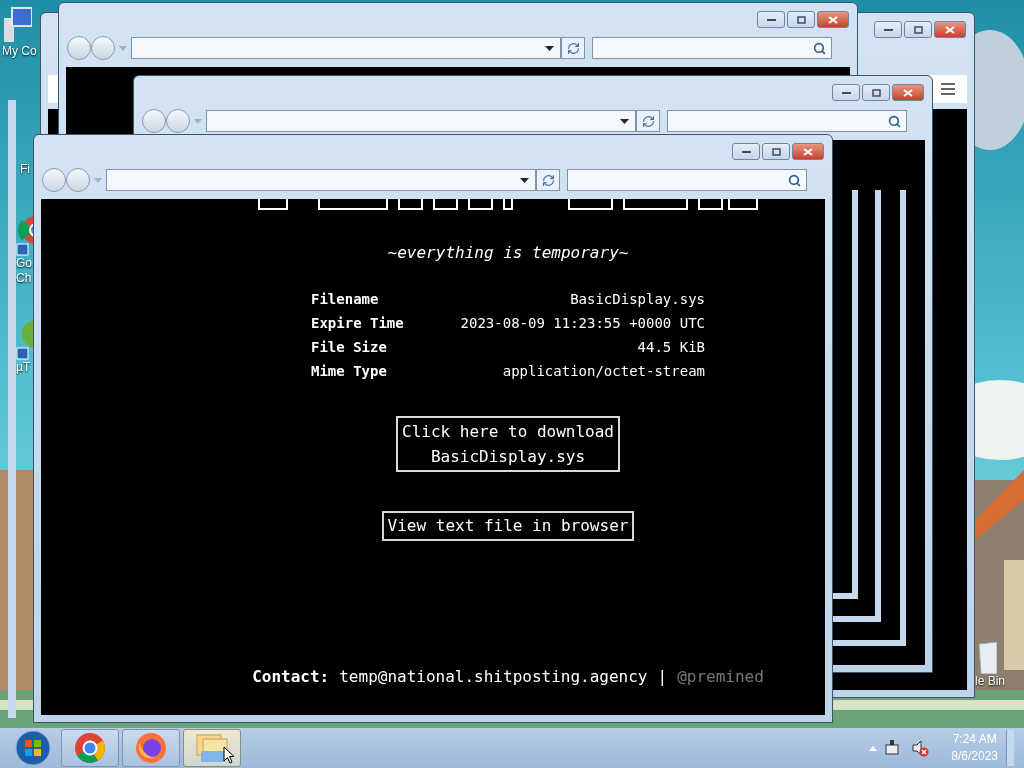 This screenshot has height=768, width=1024. Describe the element at coordinates (670, 347) in the screenshot. I see `detail-value: 44.5 KiB` at that location.